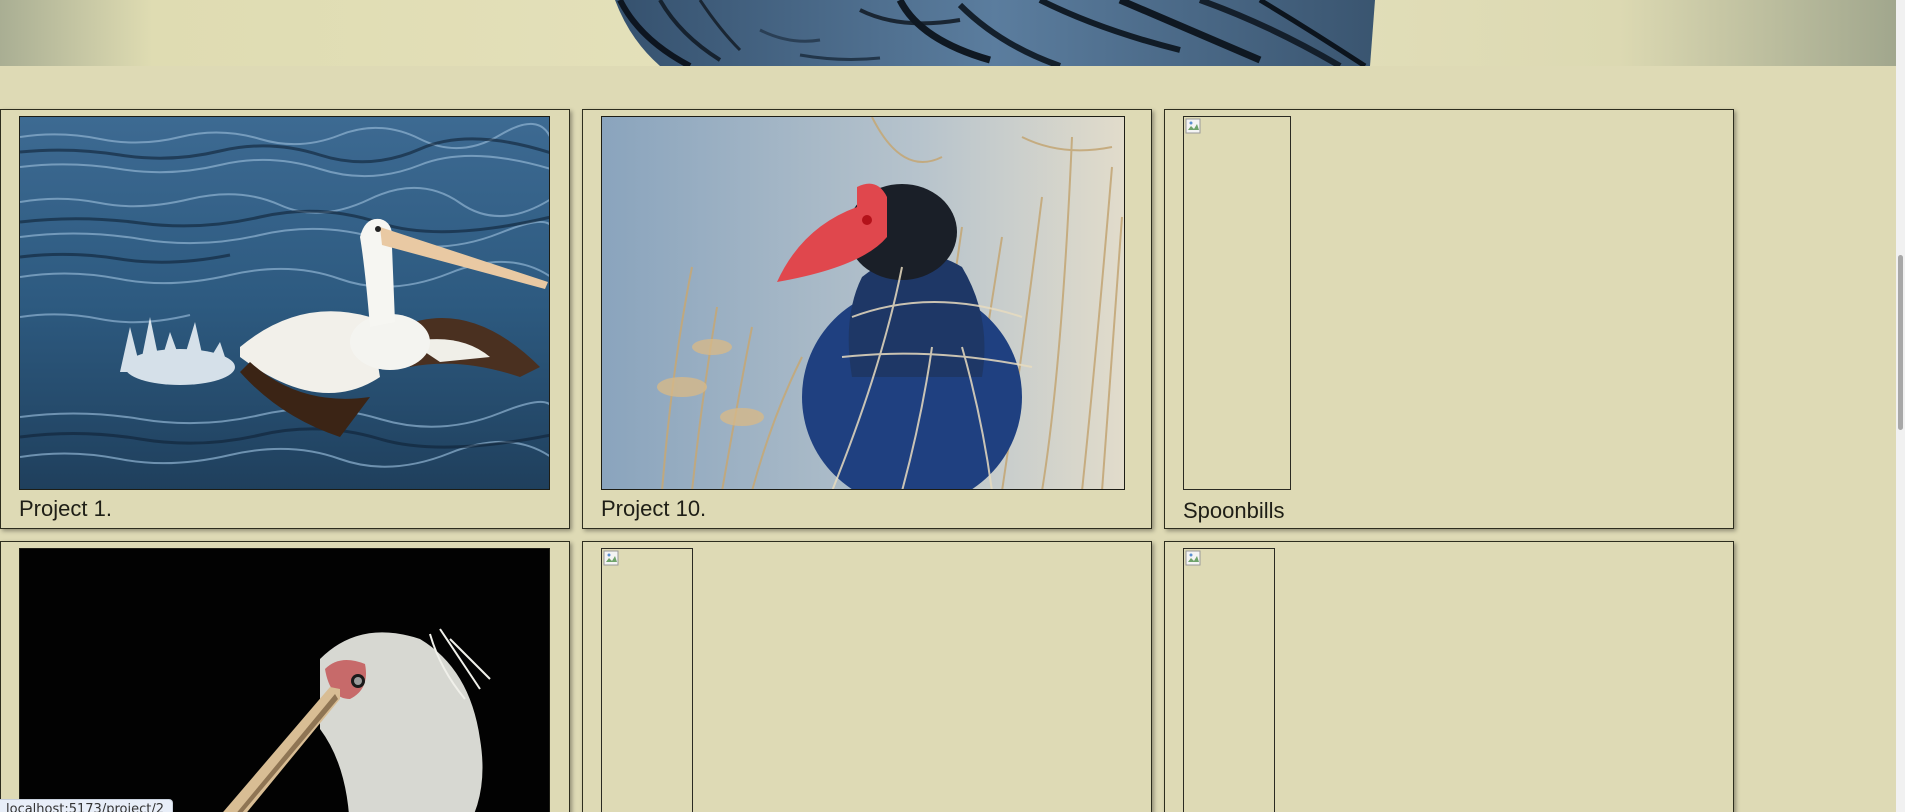 Image resolution: width=1905 pixels, height=812 pixels. What do you see at coordinates (284, 303) in the screenshot?
I see `pelican-taking-off-photo` at bounding box center [284, 303].